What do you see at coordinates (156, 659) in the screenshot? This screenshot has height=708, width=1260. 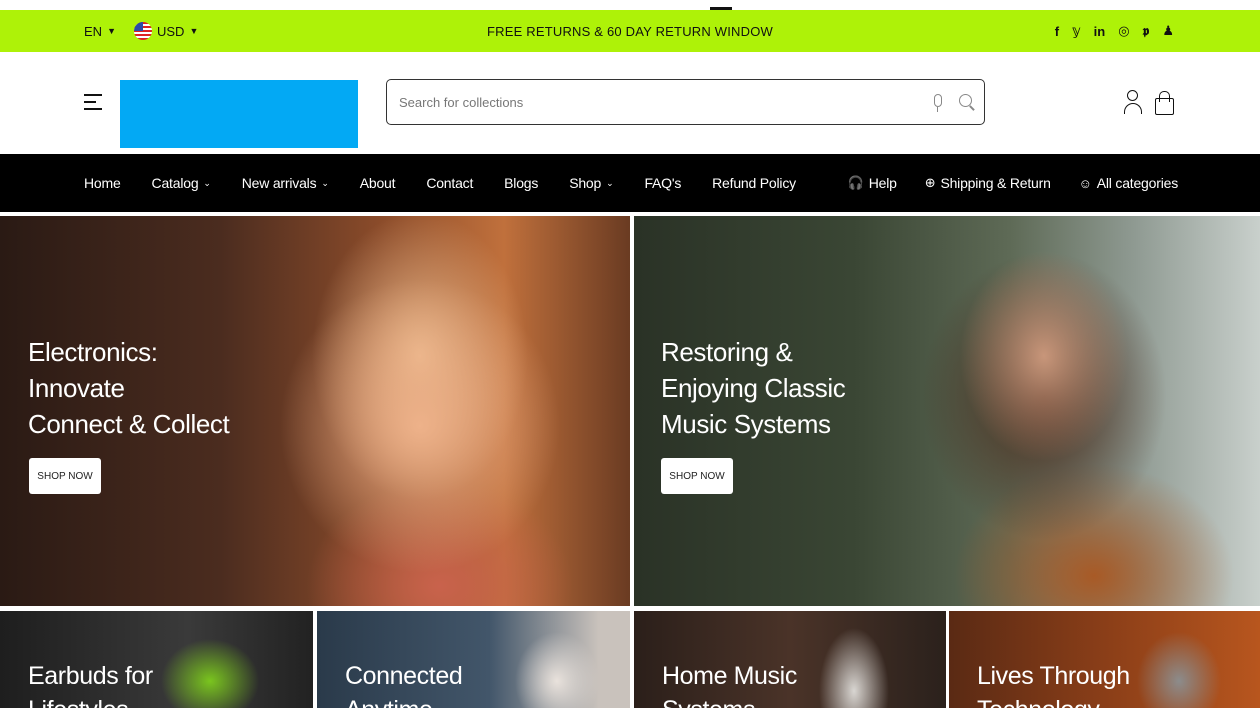 I see `category-tile-earbuds: Earbuds for Lifestyles` at bounding box center [156, 659].